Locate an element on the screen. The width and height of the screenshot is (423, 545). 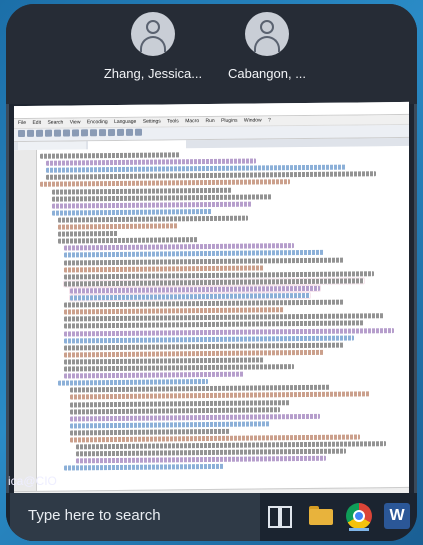
menu-item: Run is located at coordinates (210, 121).